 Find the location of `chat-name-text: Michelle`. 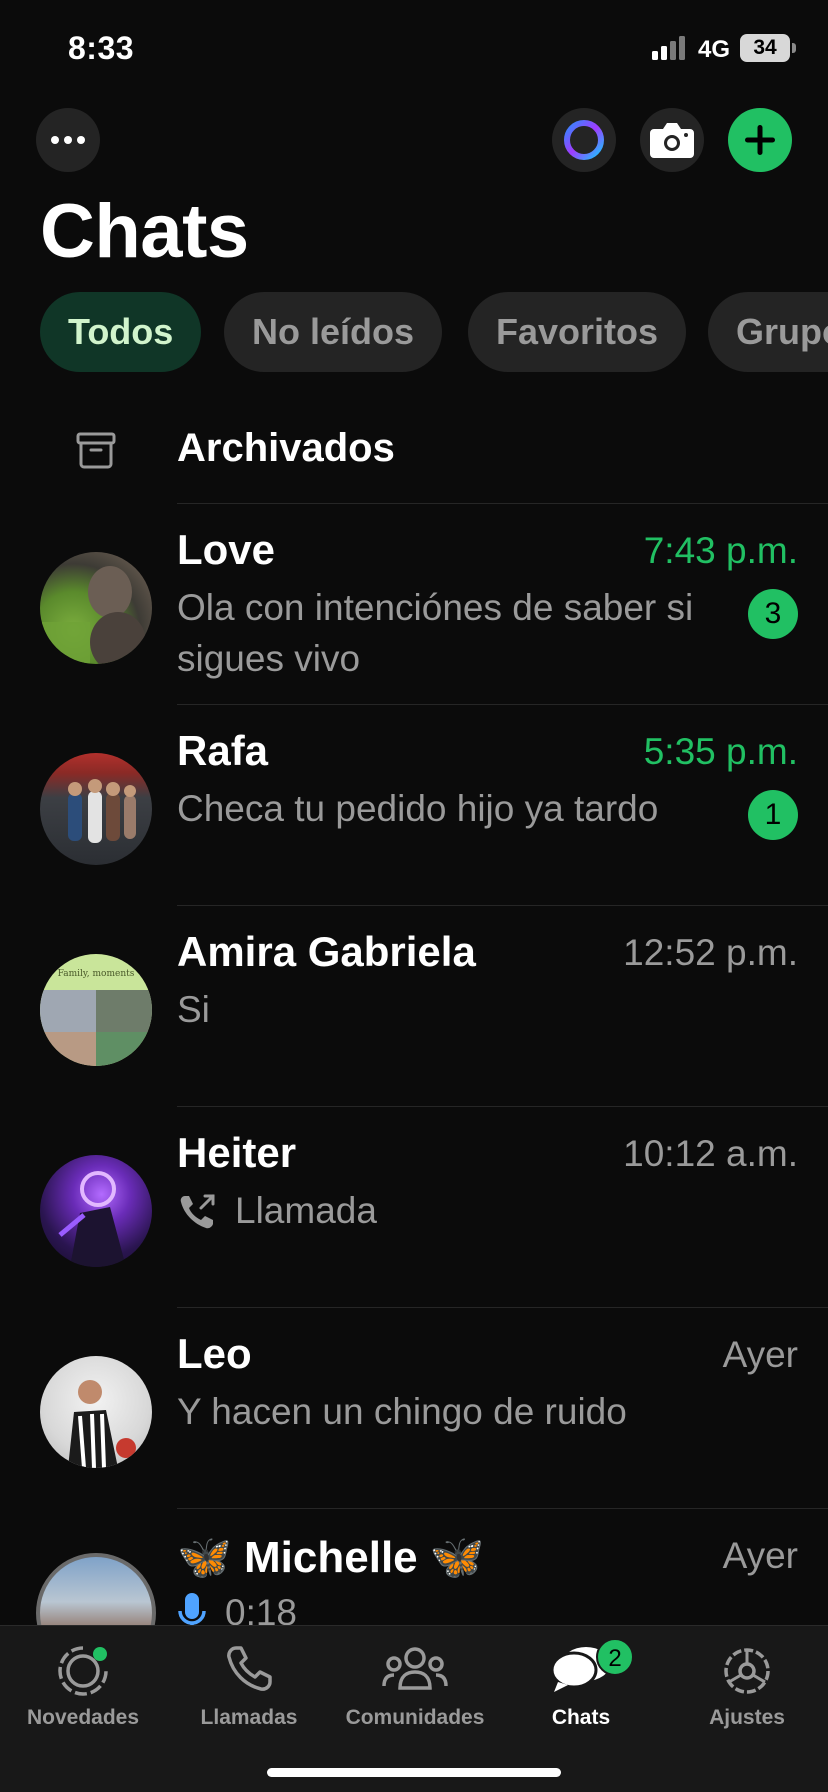

chat-name-text: Michelle is located at coordinates (331, 1557).